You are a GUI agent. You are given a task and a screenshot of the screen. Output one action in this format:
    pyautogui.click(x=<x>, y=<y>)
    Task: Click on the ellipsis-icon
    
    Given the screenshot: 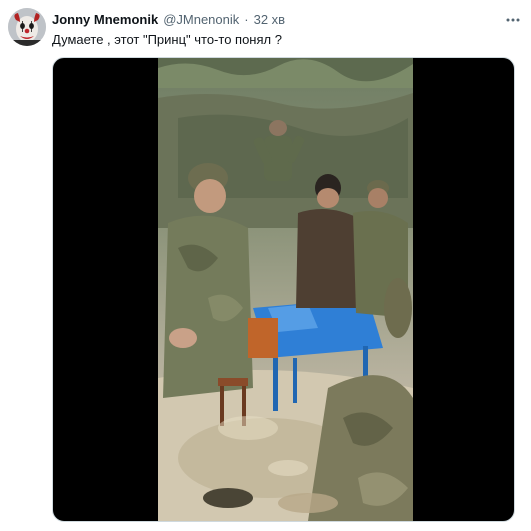 What is the action you would take?
    pyautogui.click(x=513, y=20)
    